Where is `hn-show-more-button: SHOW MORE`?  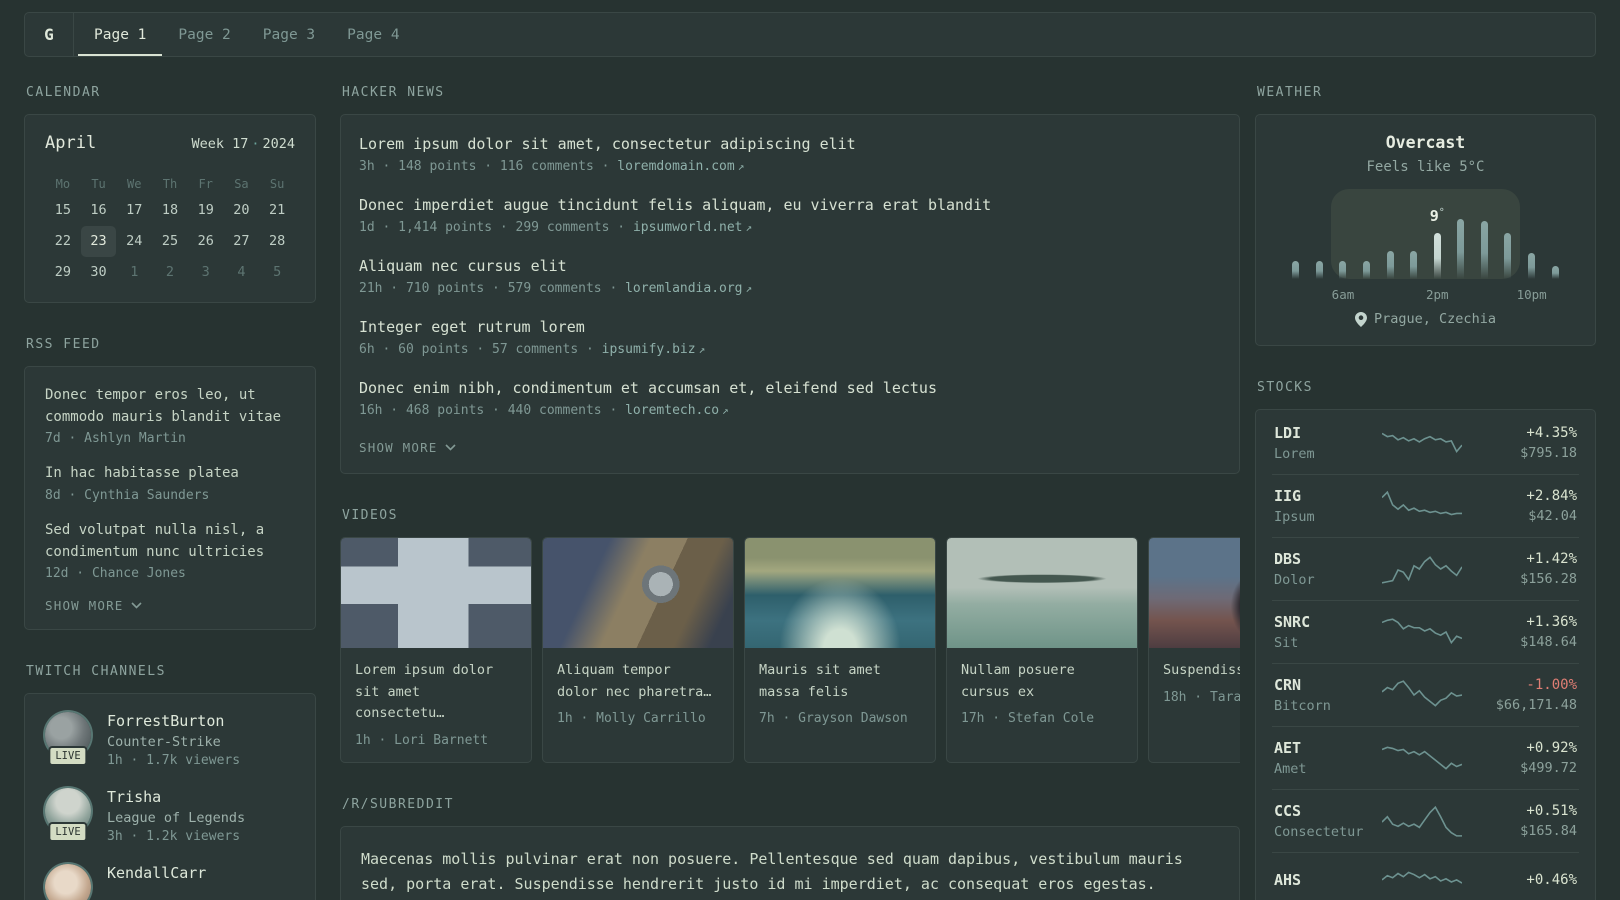 hn-show-more-button: SHOW MORE is located at coordinates (790, 447).